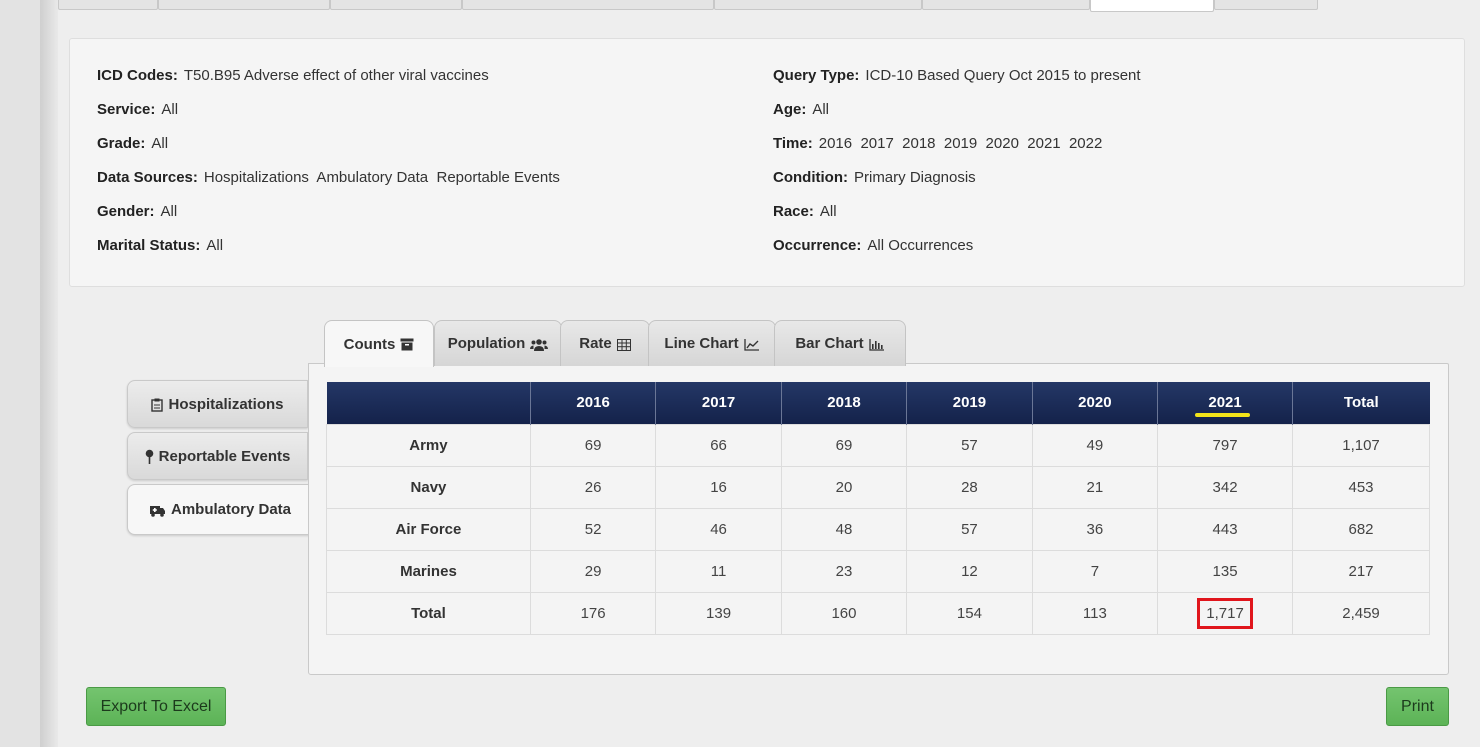 This screenshot has width=1480, height=747. Describe the element at coordinates (969, 613) in the screenshot. I see `table-cell: 154` at that location.